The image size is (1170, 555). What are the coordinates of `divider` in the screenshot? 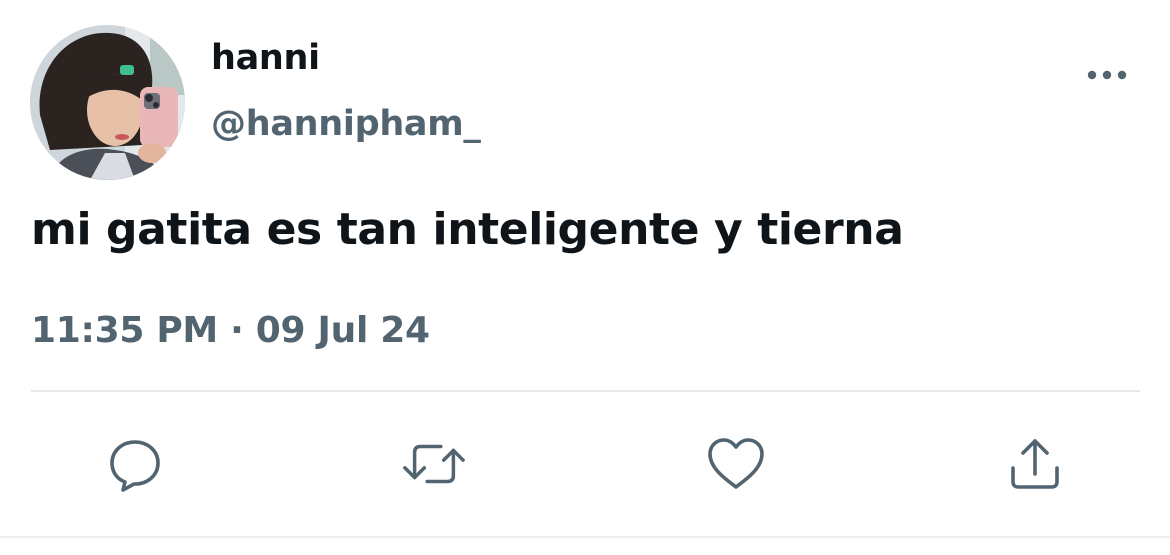 It's located at (585, 391).